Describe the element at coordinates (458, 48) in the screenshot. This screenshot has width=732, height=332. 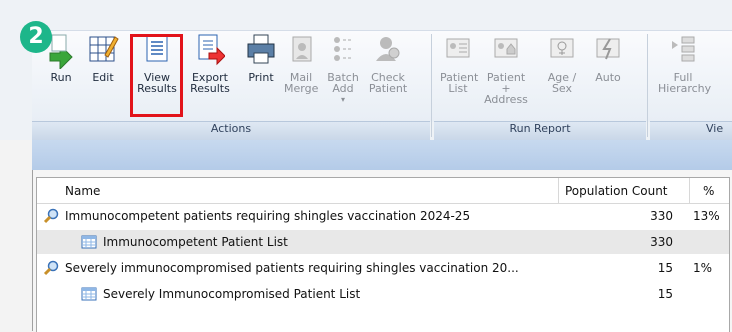
I see `patient-list-icon` at that location.